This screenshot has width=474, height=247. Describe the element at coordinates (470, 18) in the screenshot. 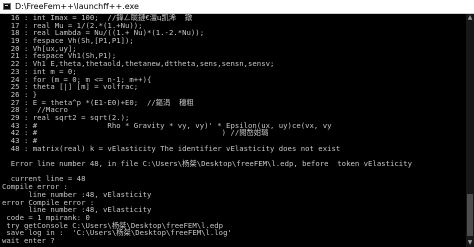

I see `scroll-up-icon: ▲` at that location.